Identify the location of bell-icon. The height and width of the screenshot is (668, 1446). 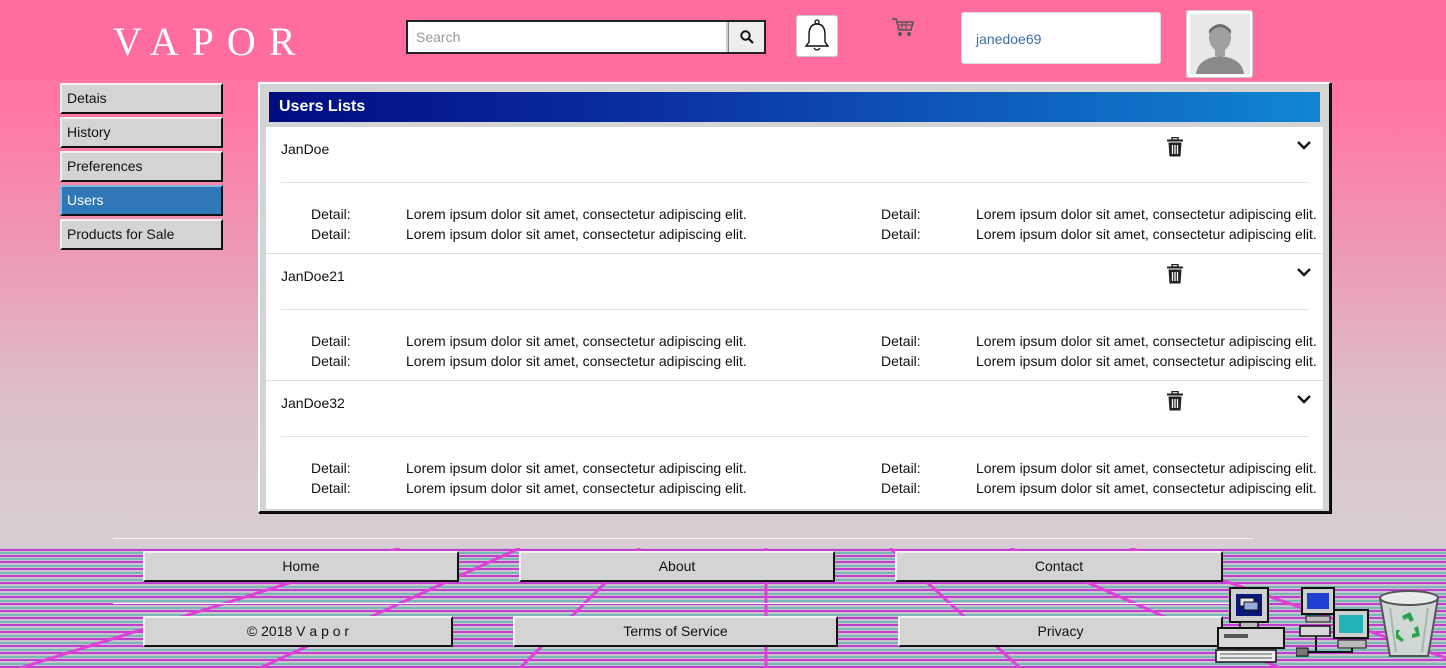
(817, 35).